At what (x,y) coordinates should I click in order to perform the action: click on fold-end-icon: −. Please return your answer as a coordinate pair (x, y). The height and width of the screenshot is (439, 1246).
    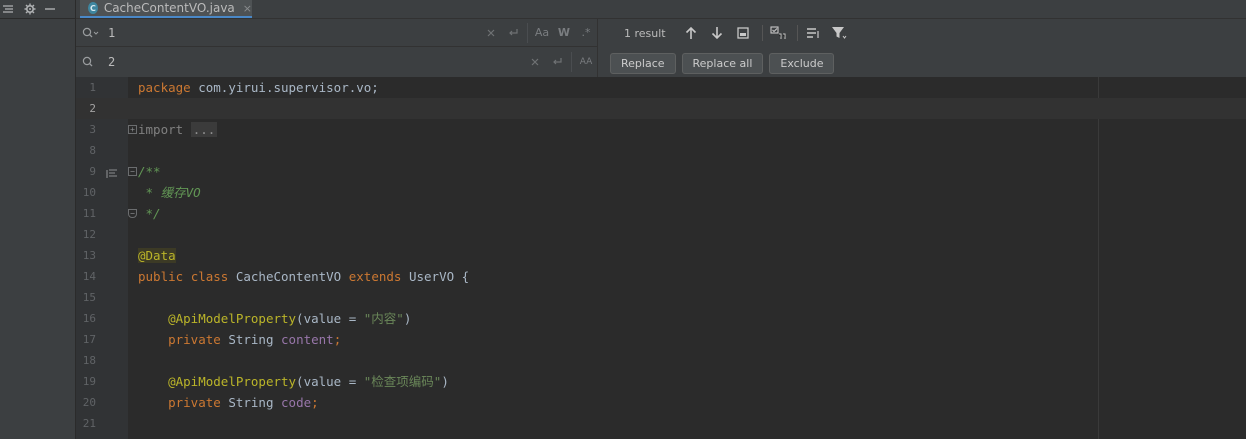
    Looking at the image, I should click on (132, 213).